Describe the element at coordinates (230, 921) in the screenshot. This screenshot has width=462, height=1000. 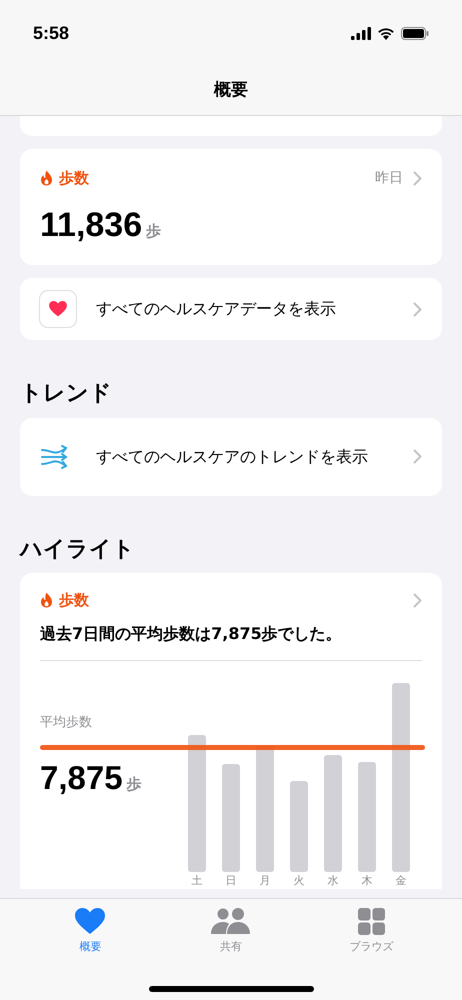
I see `people-icon` at that location.